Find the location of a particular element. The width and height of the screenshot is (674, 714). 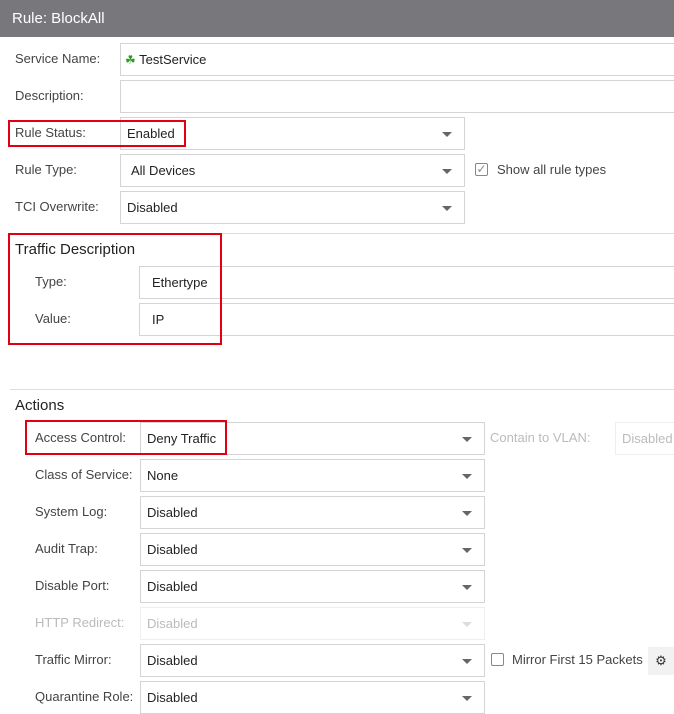

class-of-service-select: None is located at coordinates (312, 475).